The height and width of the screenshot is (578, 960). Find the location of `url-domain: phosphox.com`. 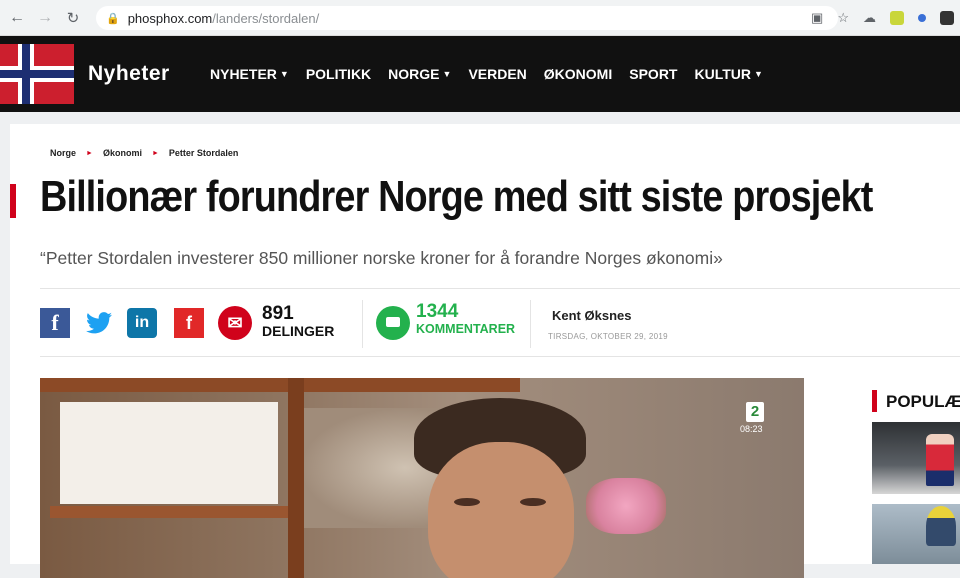

url-domain: phosphox.com is located at coordinates (170, 18).